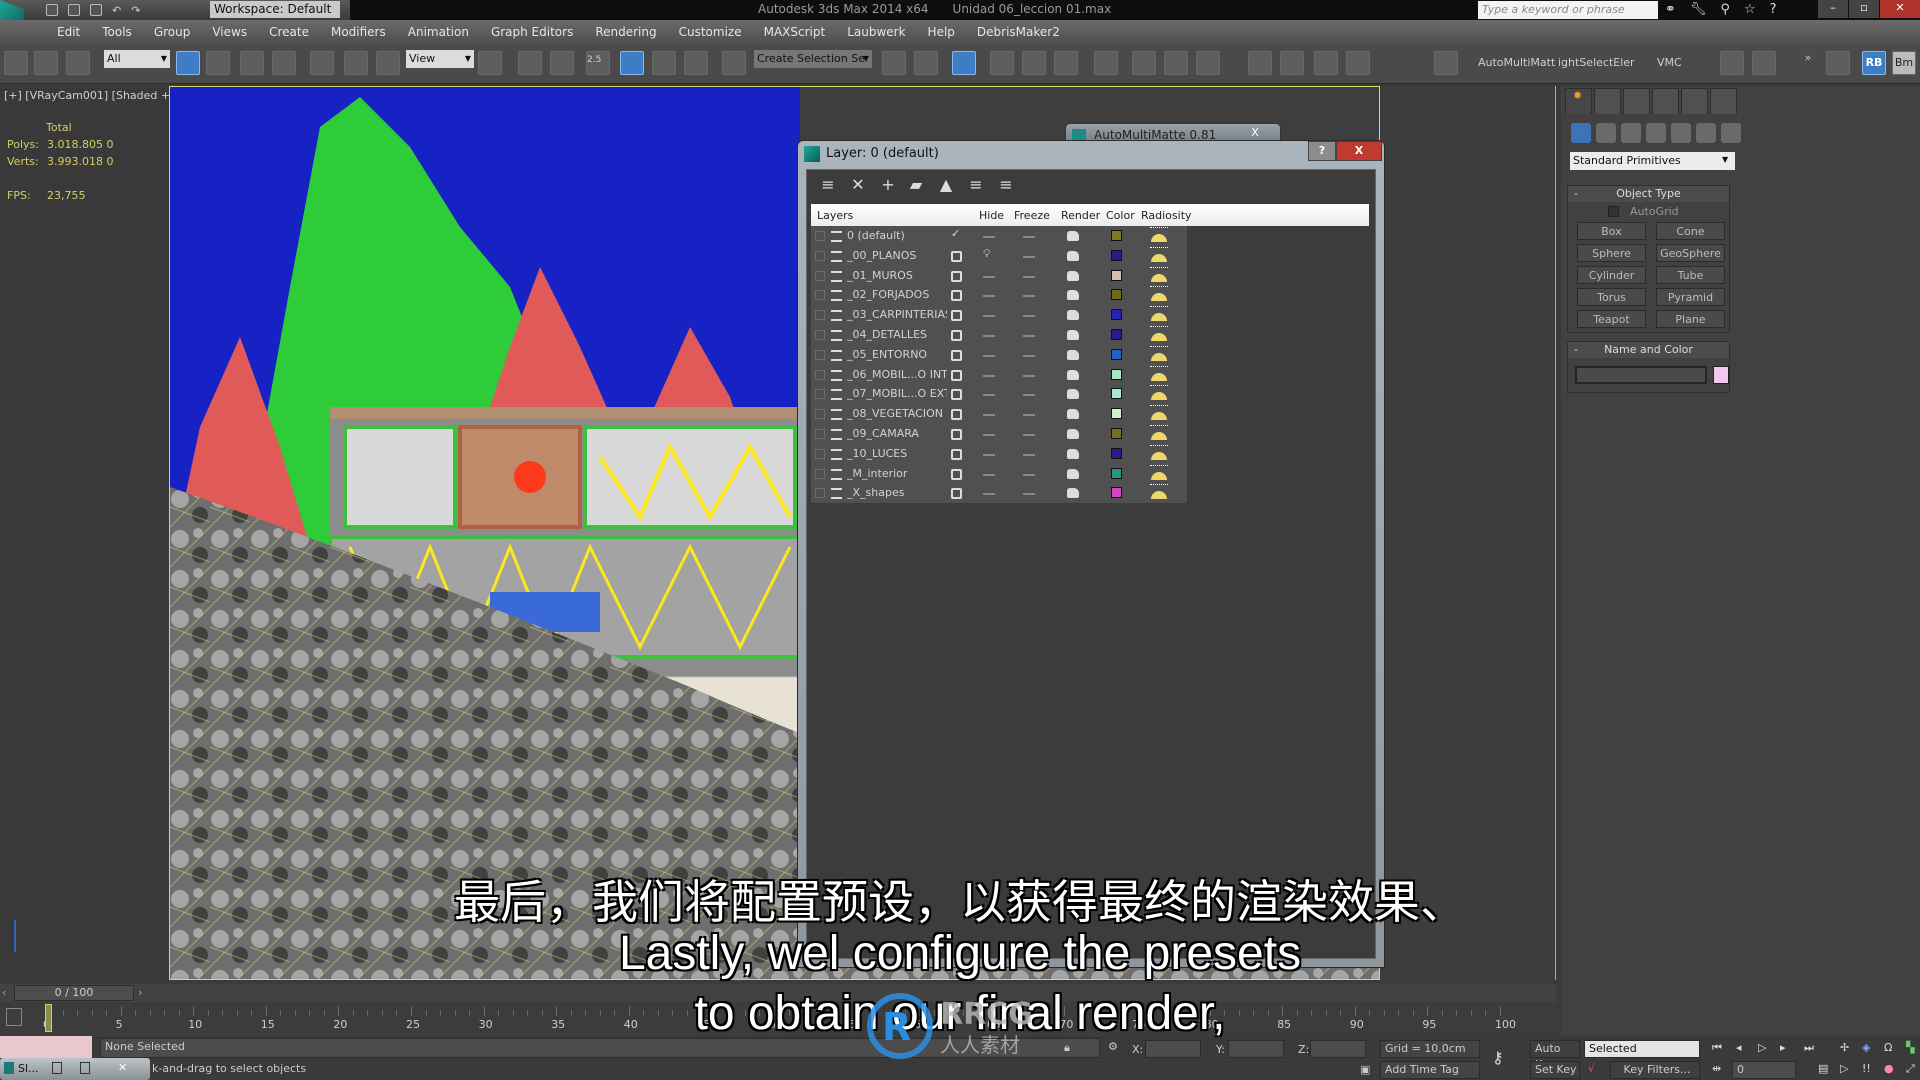 Image resolution: width=1920 pixels, height=1080 pixels. Describe the element at coordinates (530, 63) in the screenshot. I see `select-manipulate-icon` at that location.